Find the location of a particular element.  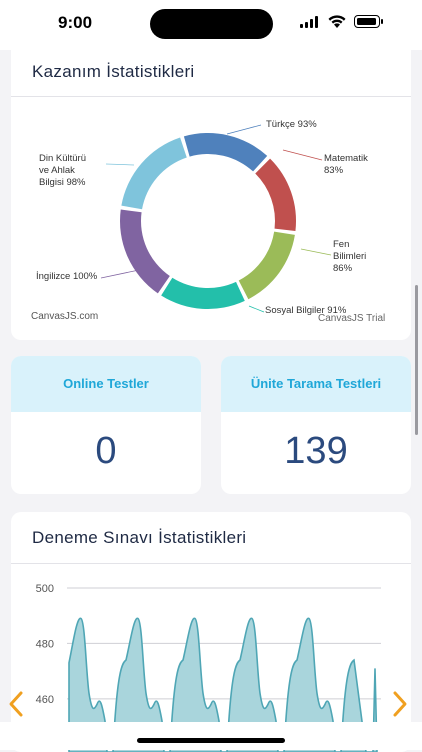

dynamic-island is located at coordinates (211, 24).